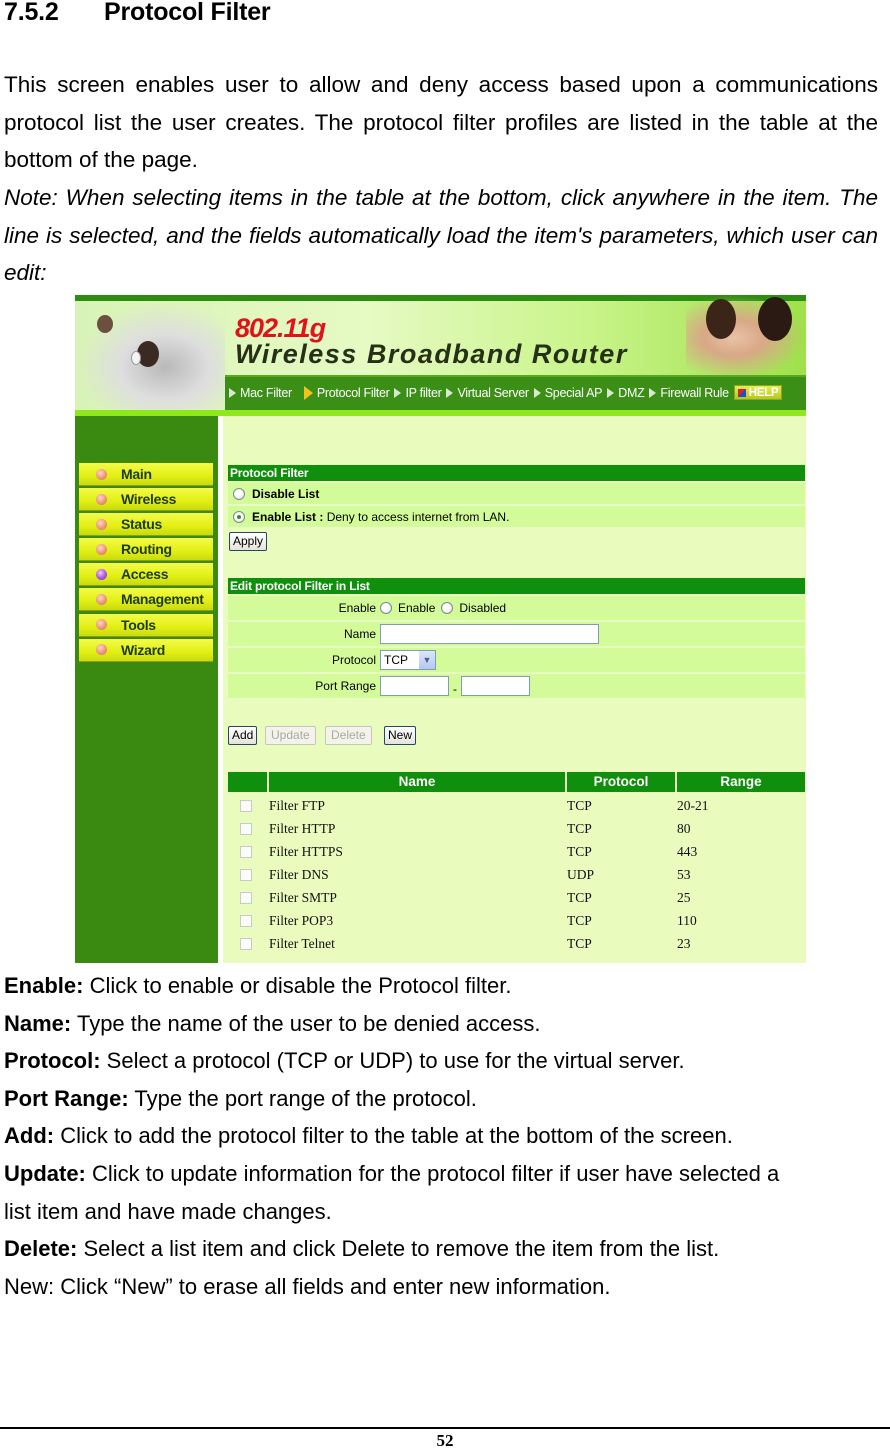  I want to click on nav-item-label: Virtual Server, so click(493, 392).